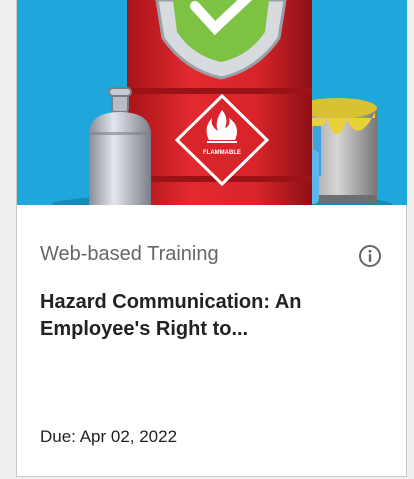 This screenshot has width=414, height=479. What do you see at coordinates (129, 254) in the screenshot?
I see `training-type-label: Web-based Training` at bounding box center [129, 254].